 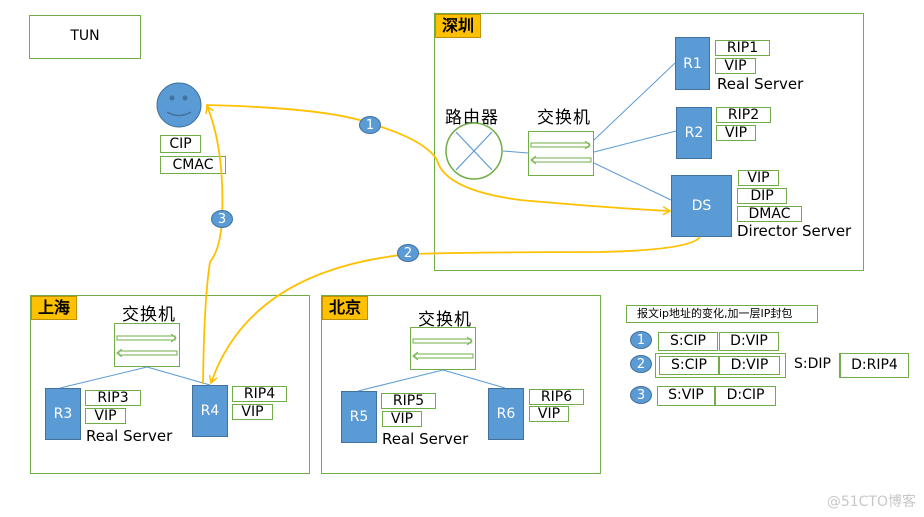 I want to click on flow-badge-3: 3, so click(x=222, y=219).